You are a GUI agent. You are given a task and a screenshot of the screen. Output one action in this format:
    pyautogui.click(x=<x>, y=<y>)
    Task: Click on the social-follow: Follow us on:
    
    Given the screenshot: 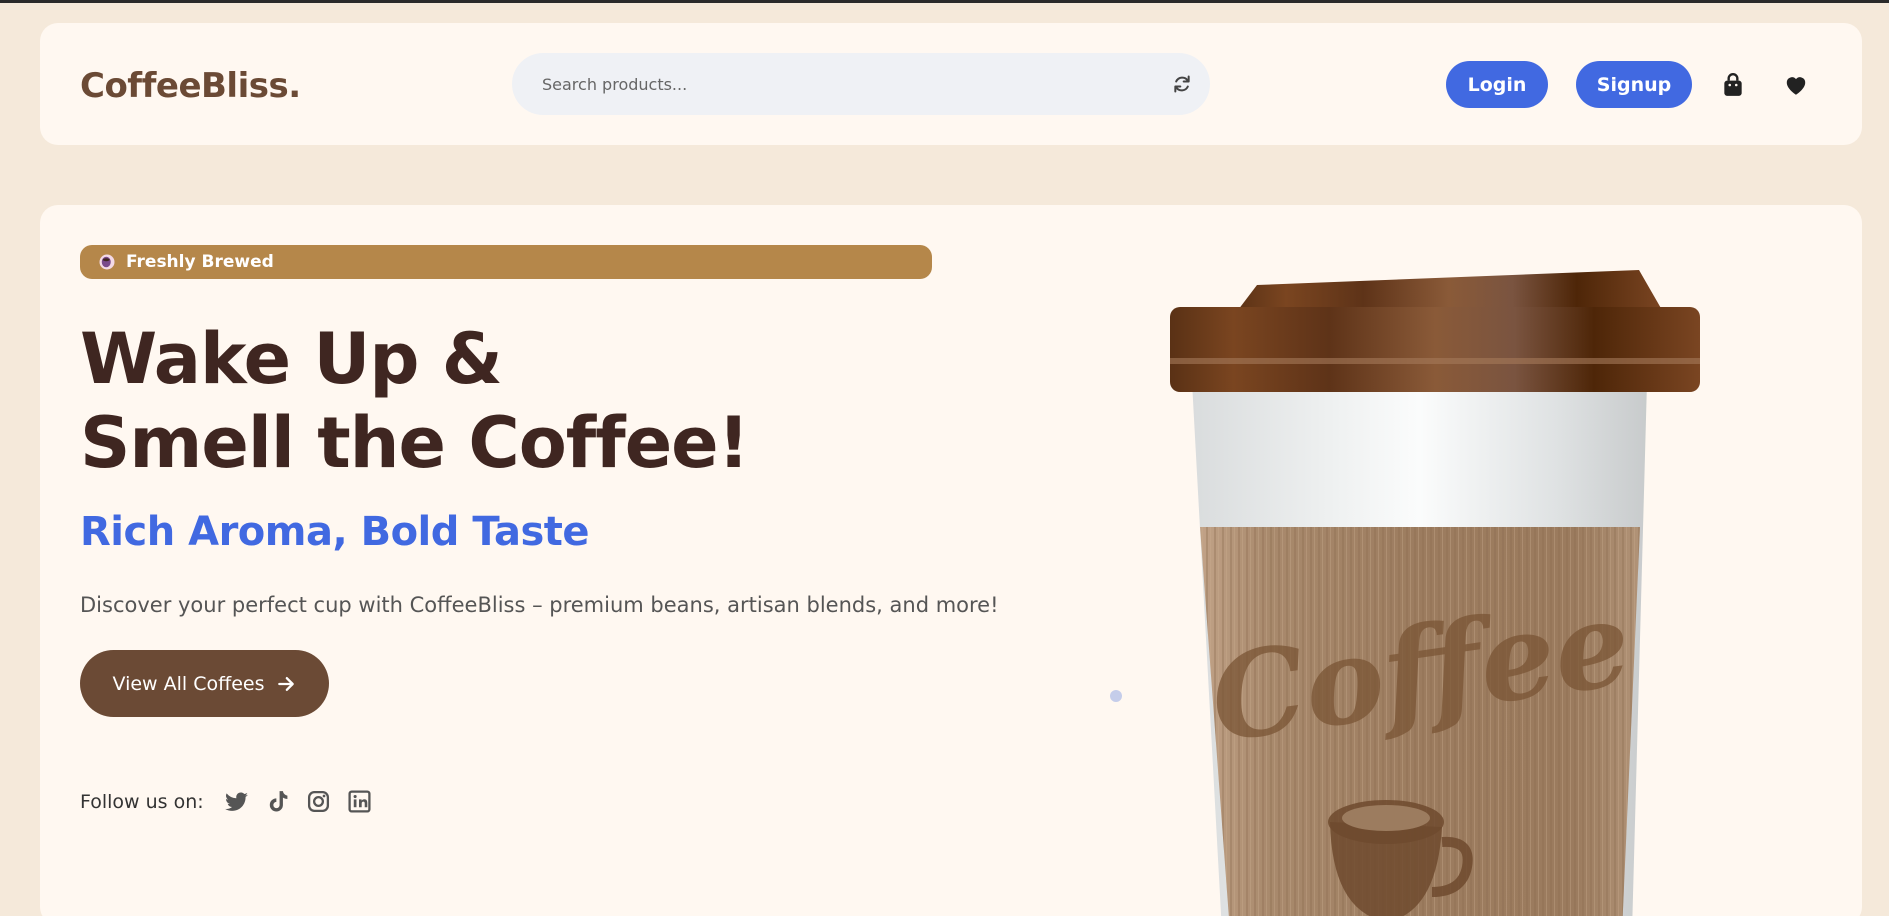 What is the action you would take?
    pyautogui.click(x=234, y=801)
    